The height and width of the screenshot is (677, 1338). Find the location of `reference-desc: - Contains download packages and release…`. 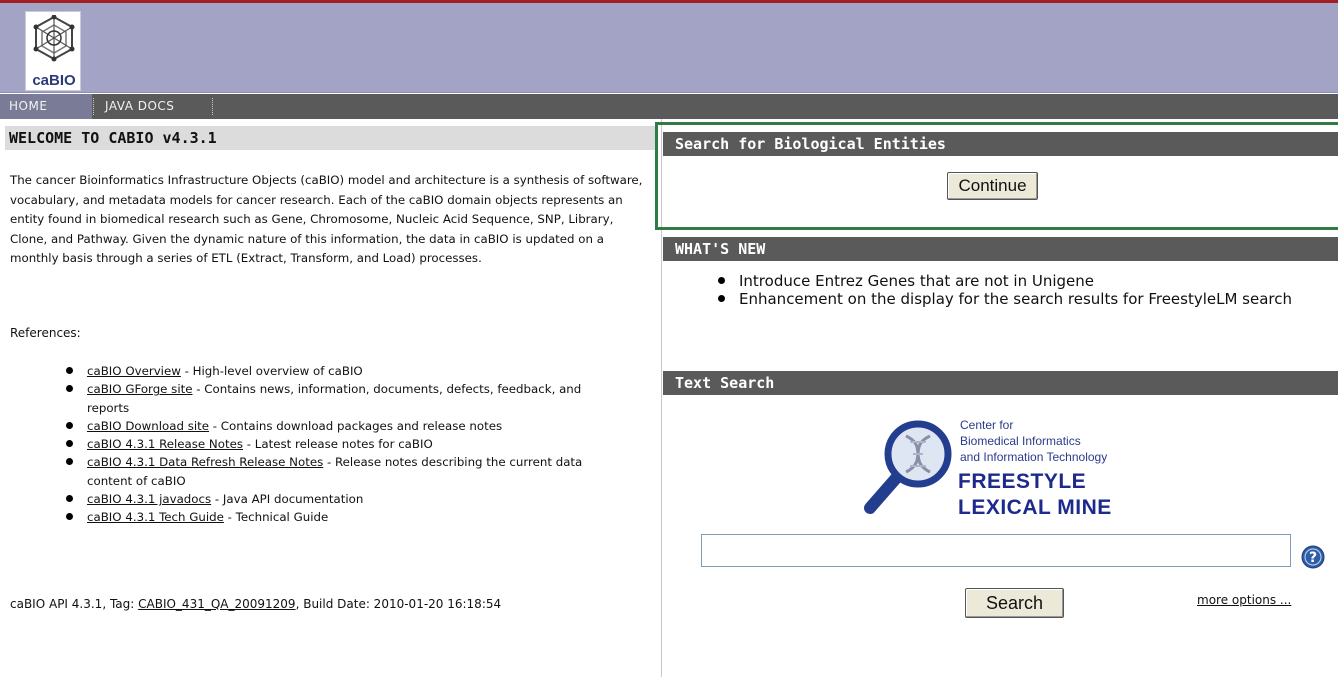

reference-desc: - Contains download packages and release… is located at coordinates (356, 425).